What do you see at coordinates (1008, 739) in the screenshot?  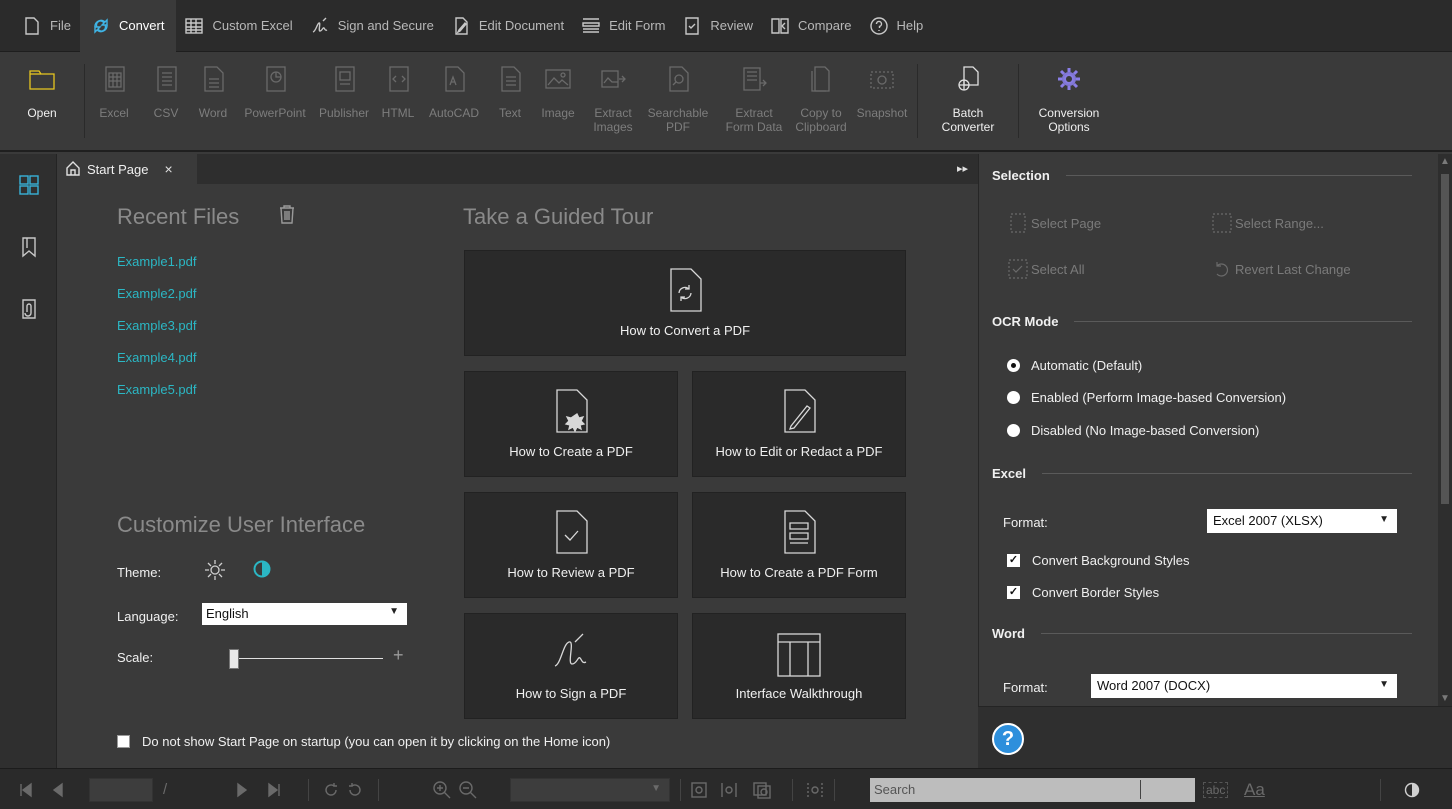 I see `help-button: ?` at bounding box center [1008, 739].